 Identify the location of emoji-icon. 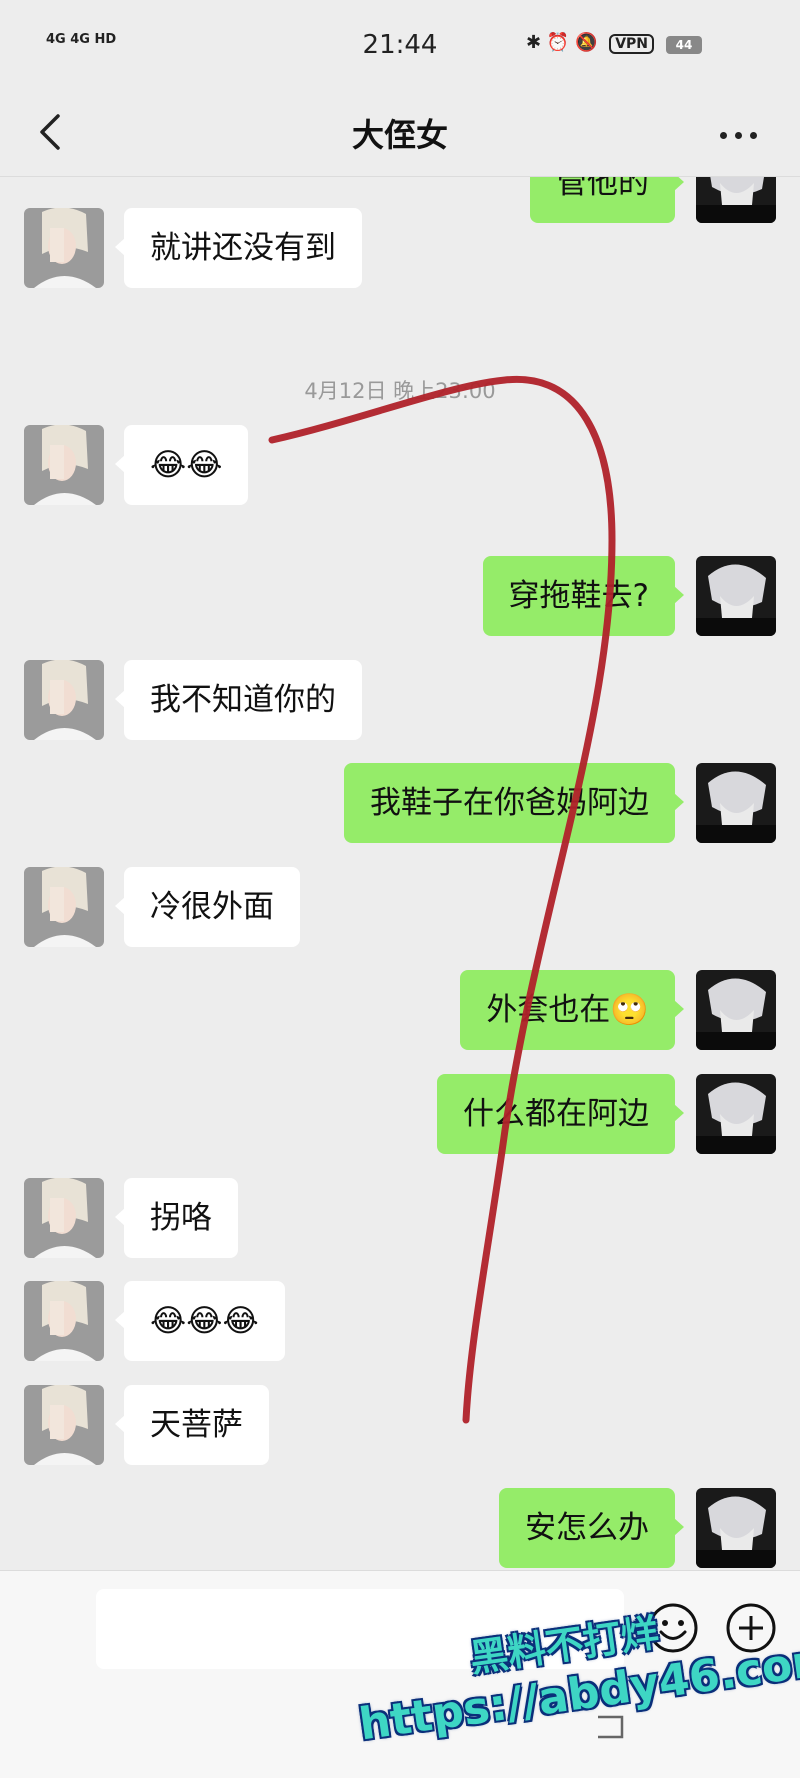
(673, 1628).